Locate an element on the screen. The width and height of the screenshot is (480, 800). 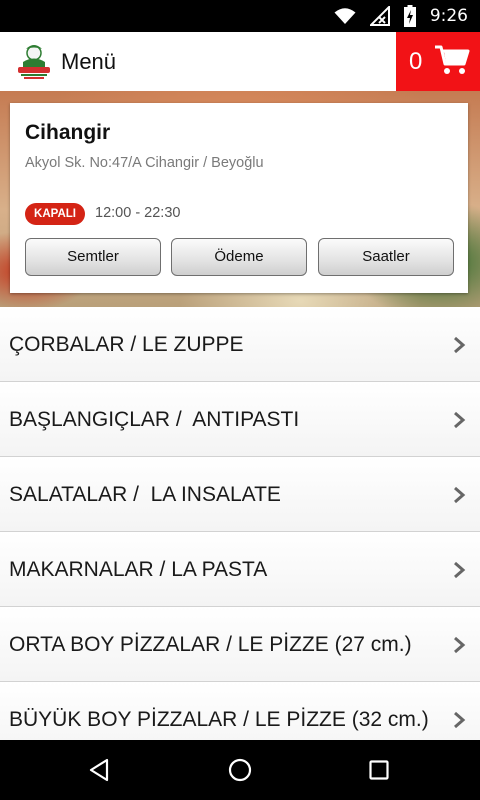
page-title: Menü is located at coordinates (89, 61).